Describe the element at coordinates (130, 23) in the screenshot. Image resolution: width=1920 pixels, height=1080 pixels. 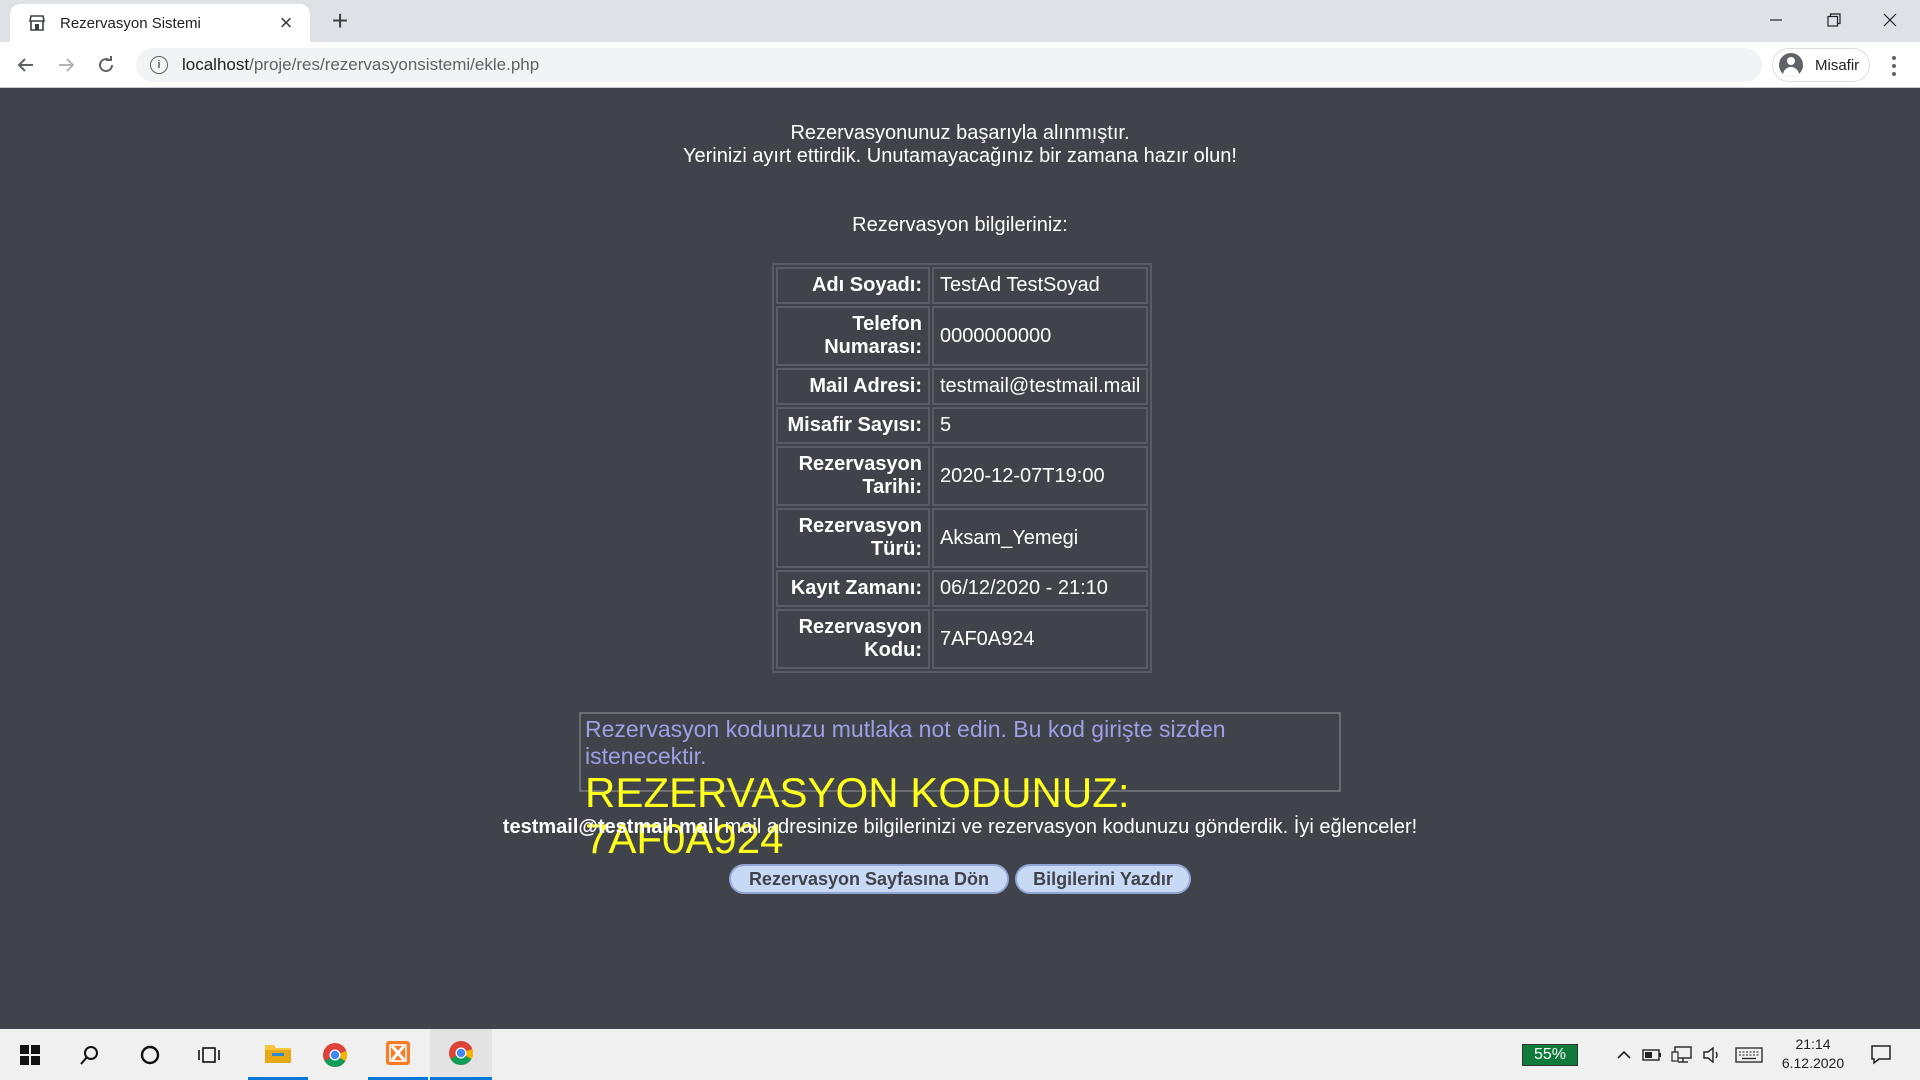
I see `tab-title: Rezervasyon Sistemi` at that location.